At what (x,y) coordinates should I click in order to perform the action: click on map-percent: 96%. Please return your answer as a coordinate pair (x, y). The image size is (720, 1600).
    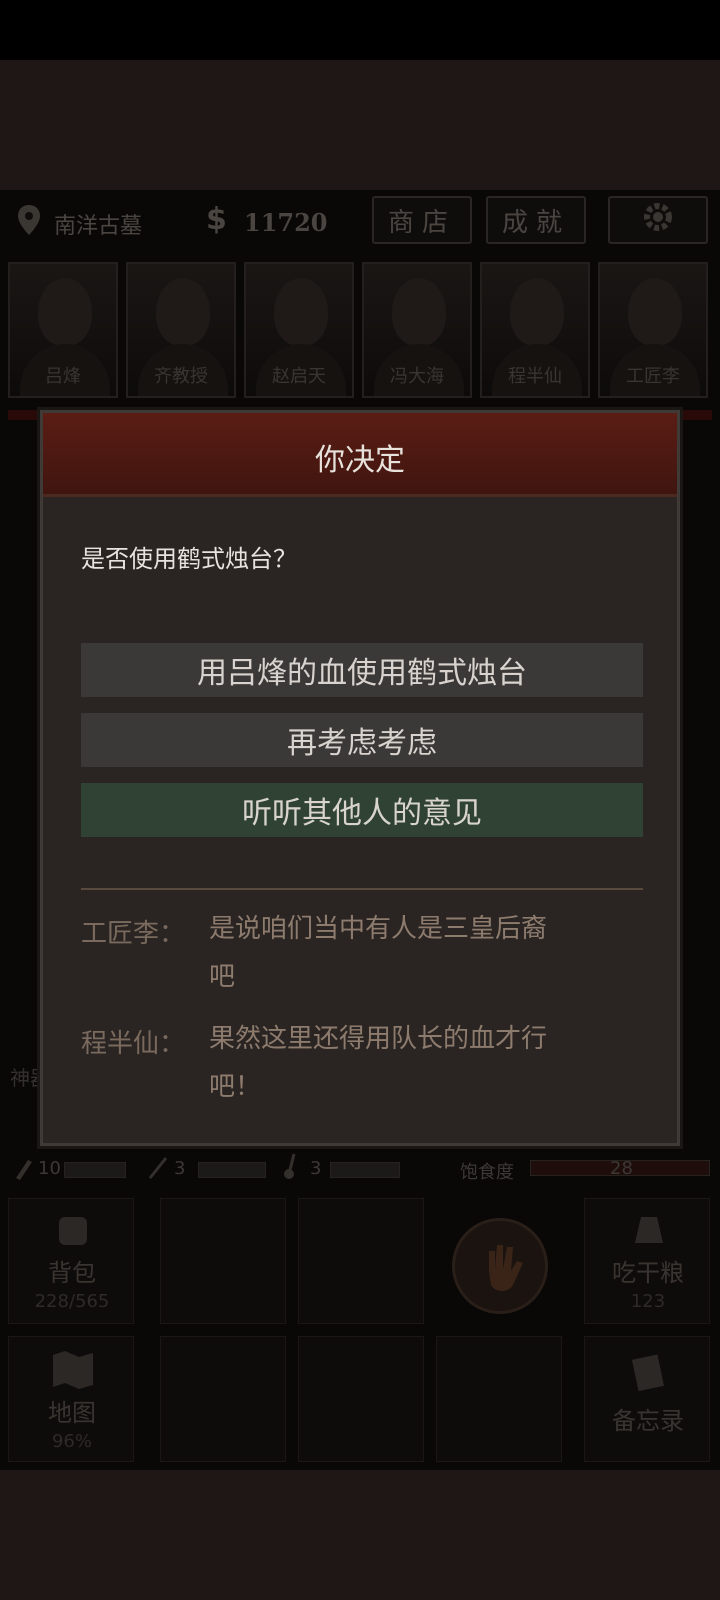
    Looking at the image, I should click on (71, 1441).